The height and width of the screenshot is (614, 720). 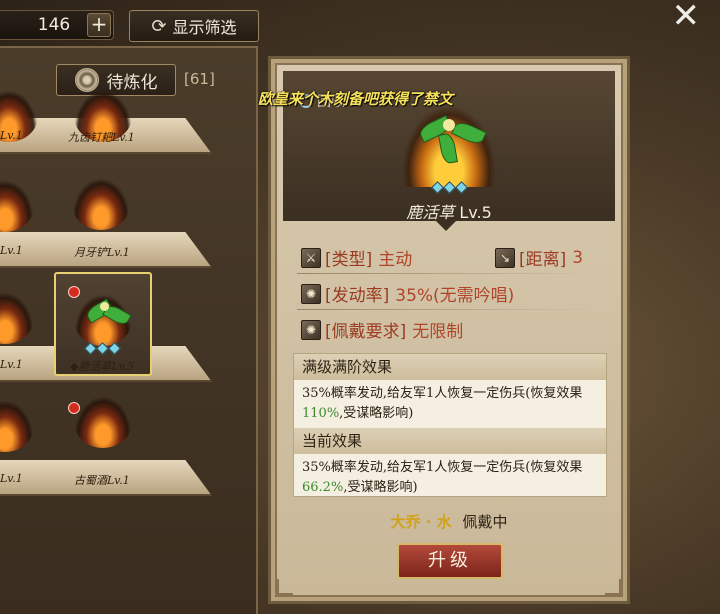 What do you see at coordinates (686, 18) in the screenshot?
I see `close-icon: ✕` at bounding box center [686, 18].